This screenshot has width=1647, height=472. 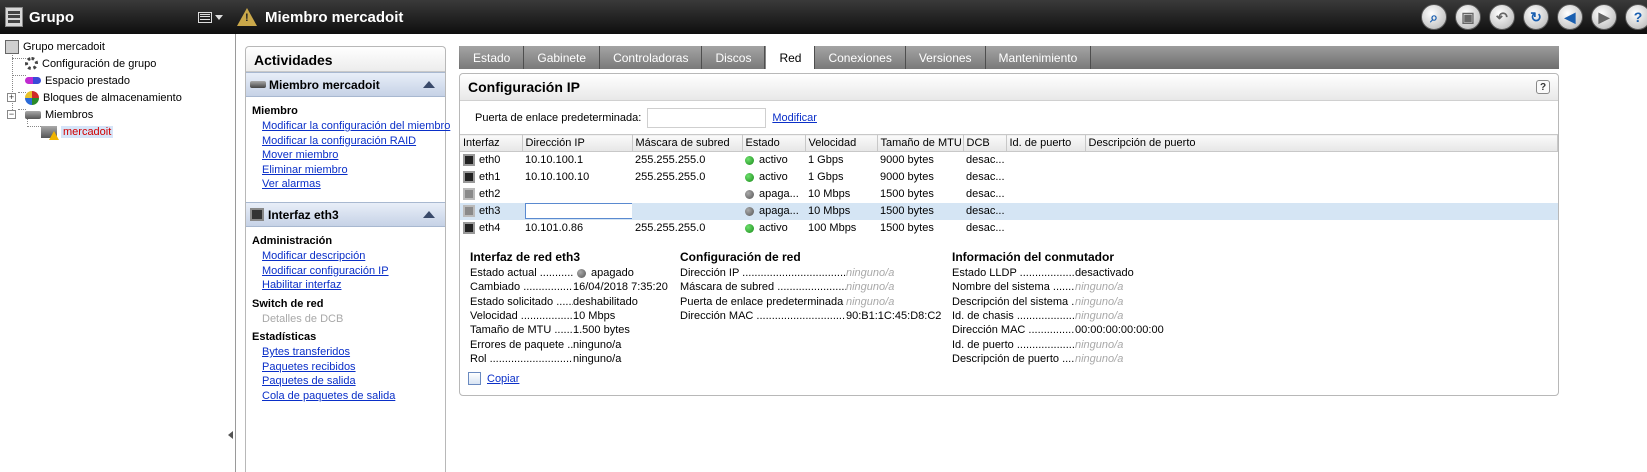 What do you see at coordinates (503, 379) in the screenshot?
I see `copy-link: Copiar` at bounding box center [503, 379].